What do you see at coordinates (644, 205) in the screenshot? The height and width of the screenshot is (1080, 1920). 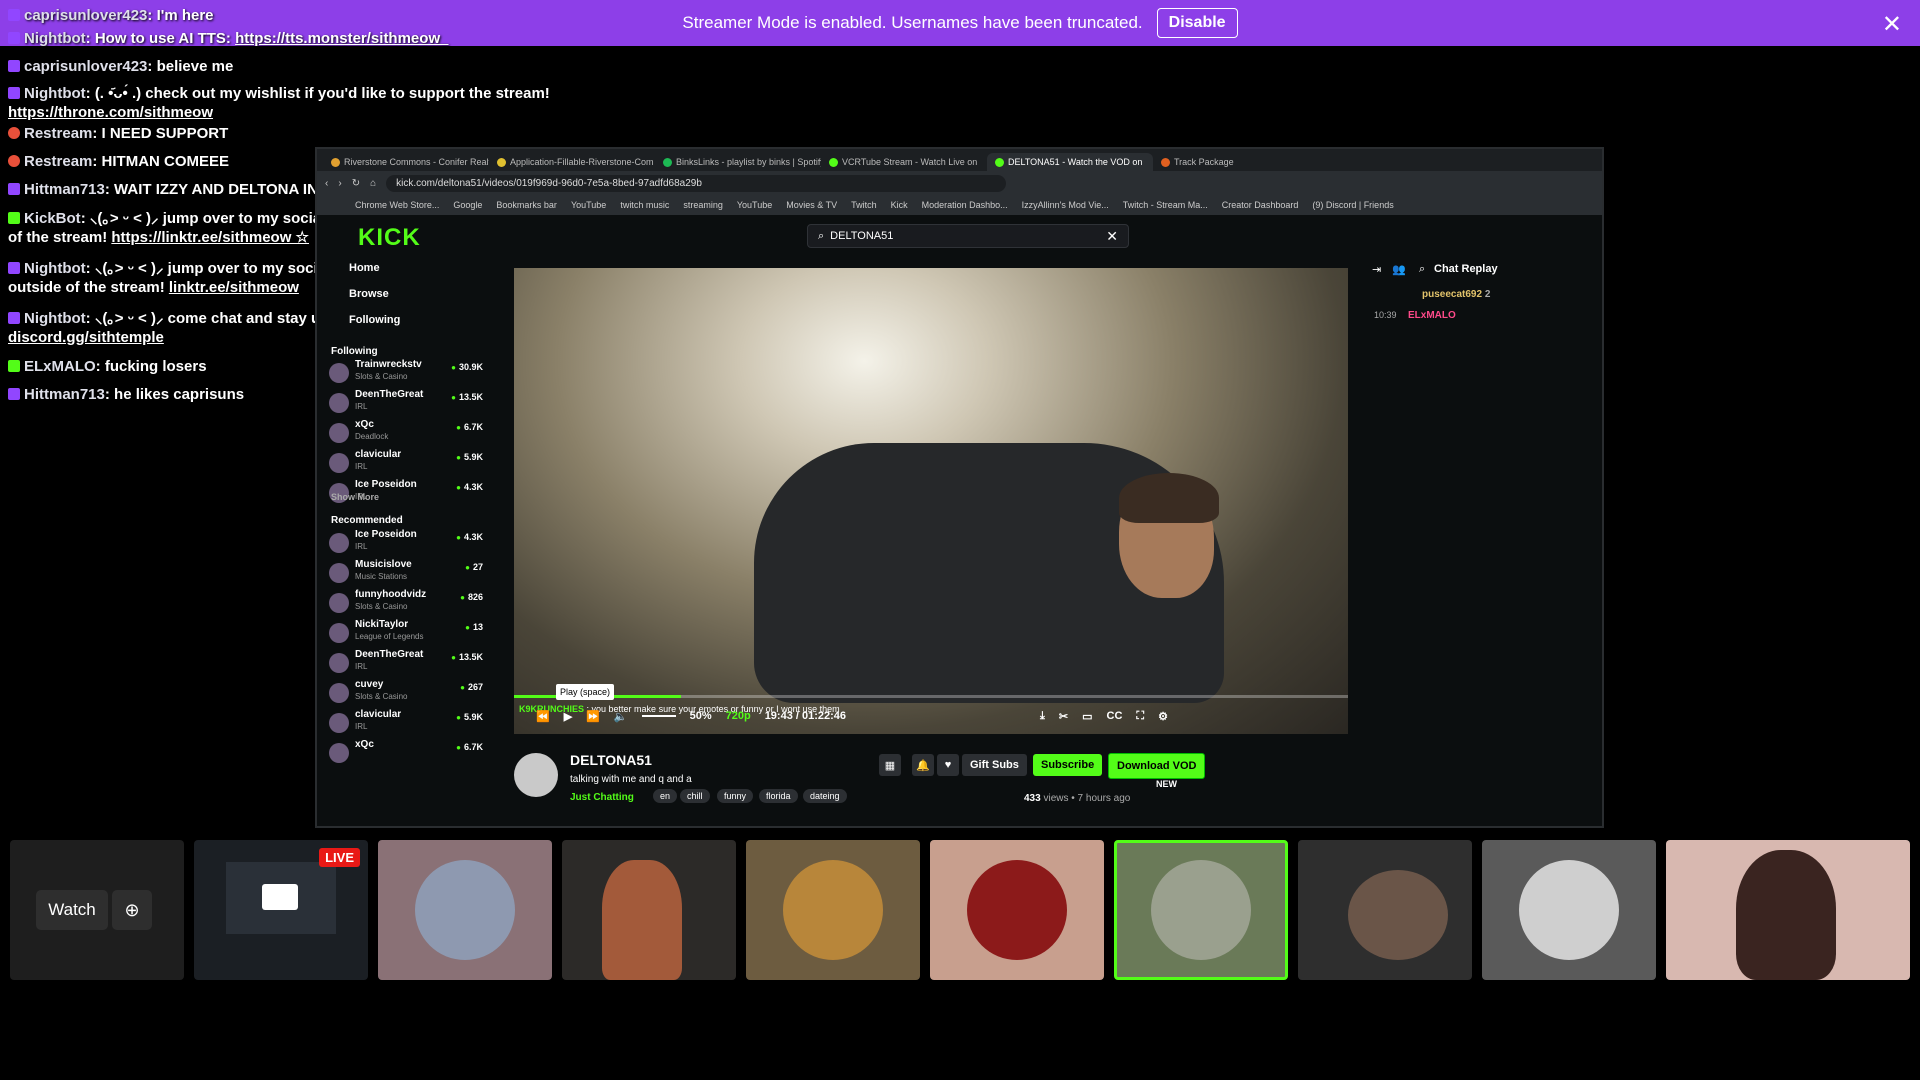 I see `bookmark-item: twitch music` at bounding box center [644, 205].